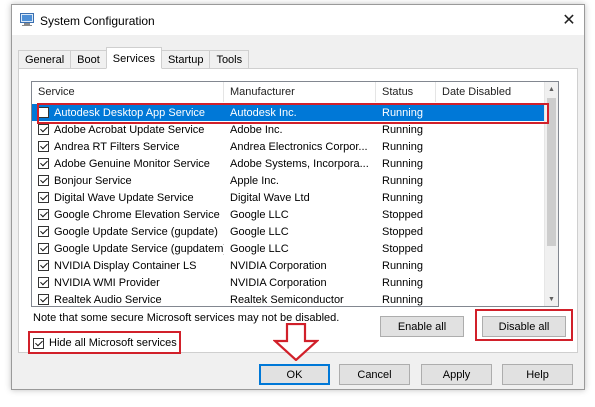 The width and height of the screenshot is (595, 407). What do you see at coordinates (374, 374) in the screenshot?
I see `cancel-button: Cancel` at bounding box center [374, 374].